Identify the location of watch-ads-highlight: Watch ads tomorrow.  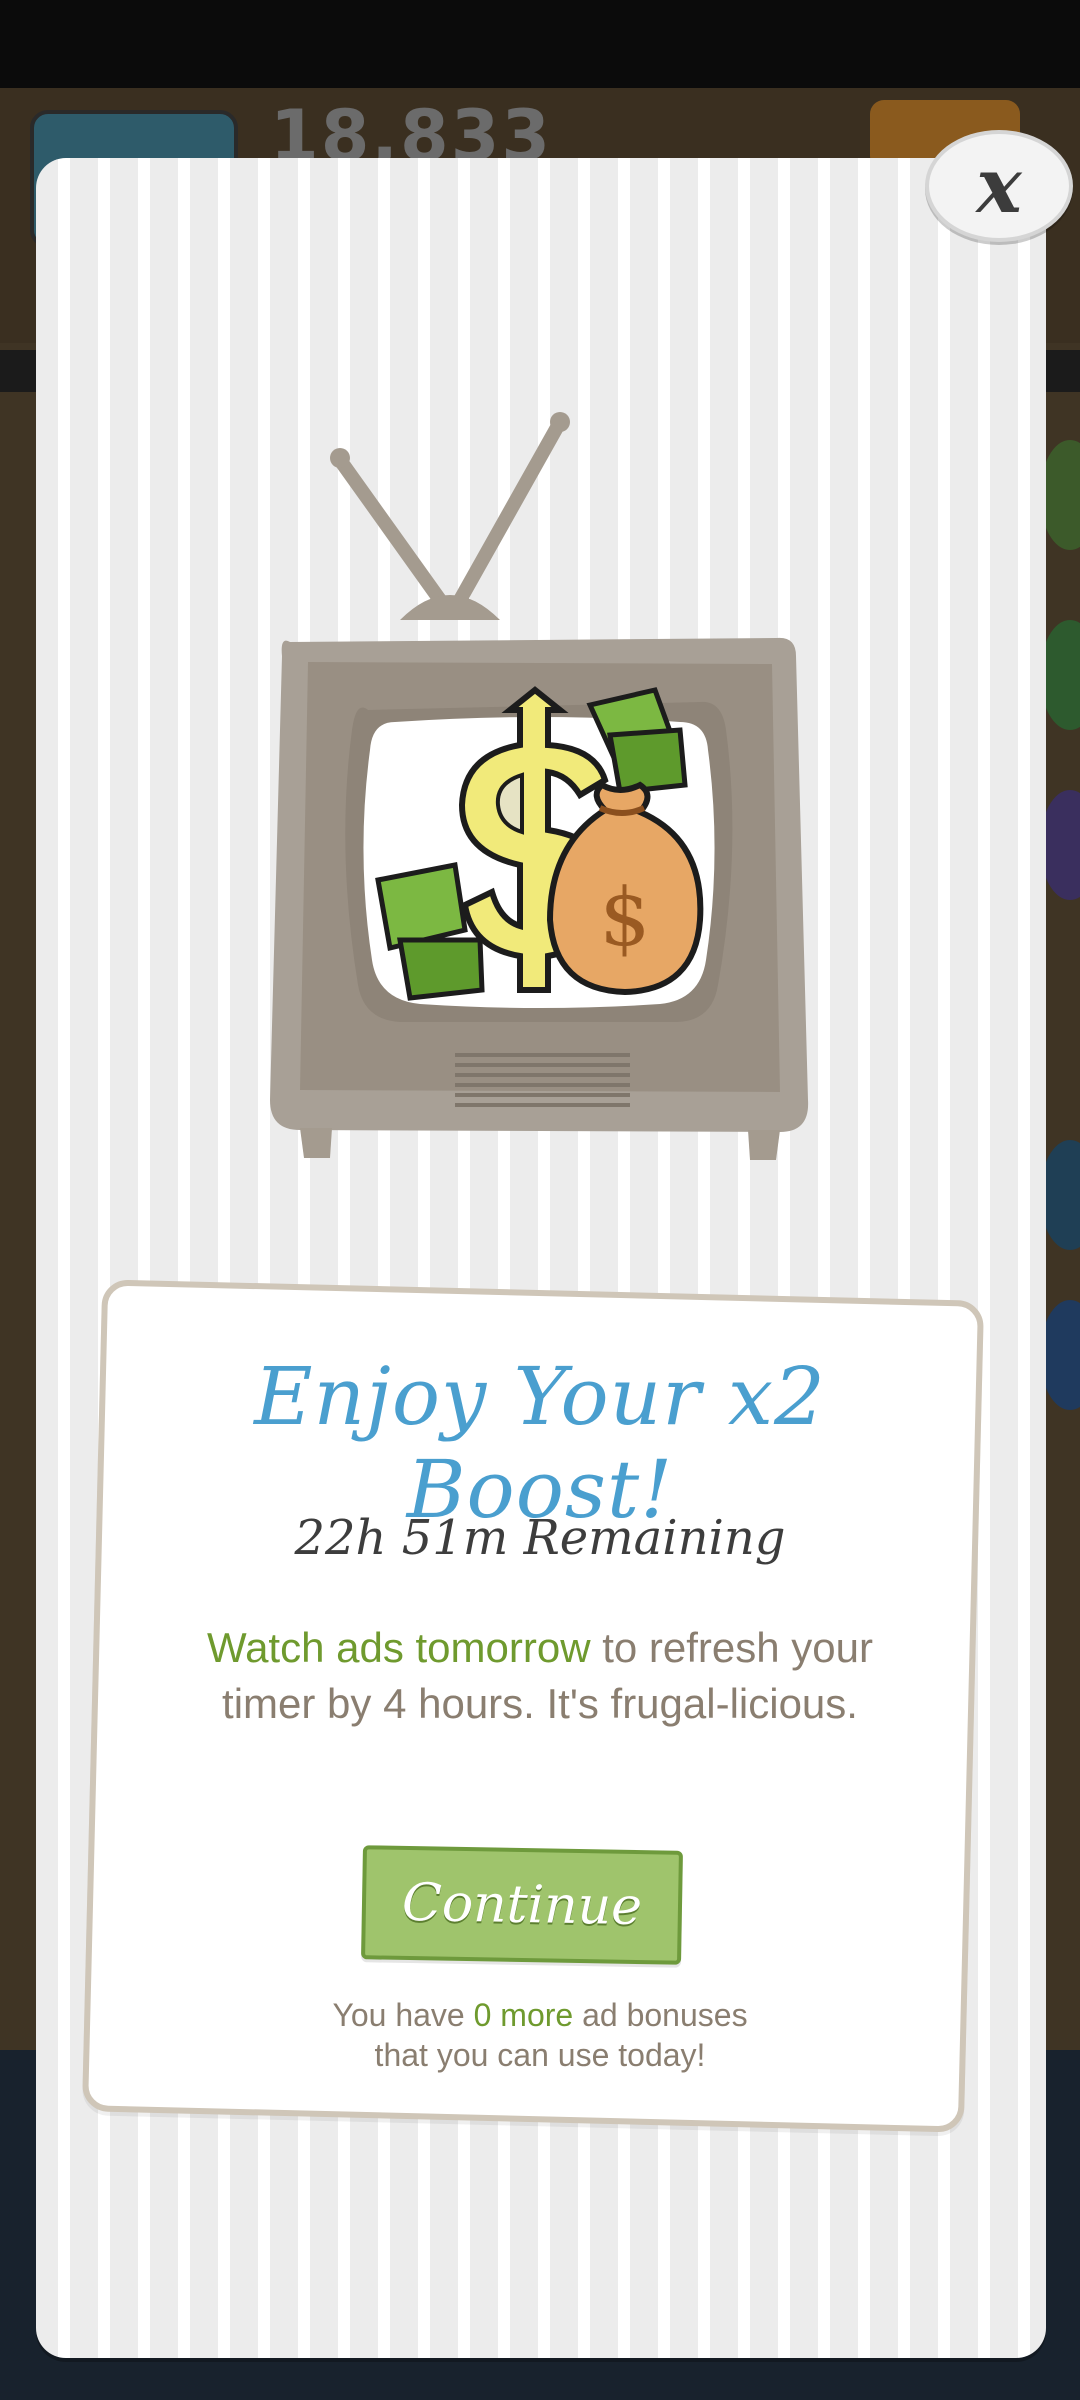
(398, 1647).